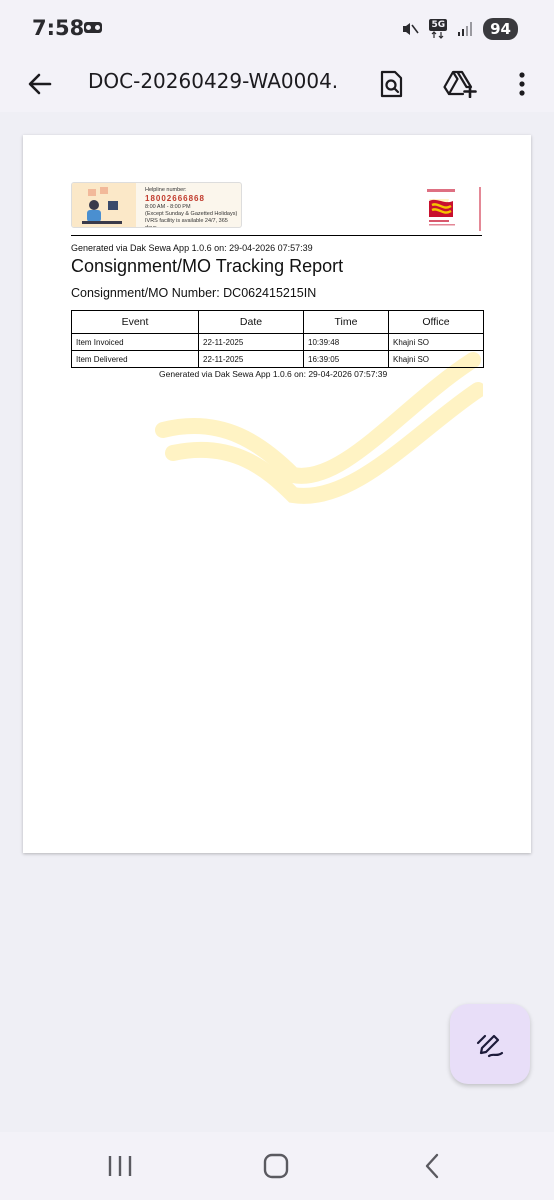  Describe the element at coordinates (500, 29) in the screenshot. I see `battery-indicator: 94` at that location.